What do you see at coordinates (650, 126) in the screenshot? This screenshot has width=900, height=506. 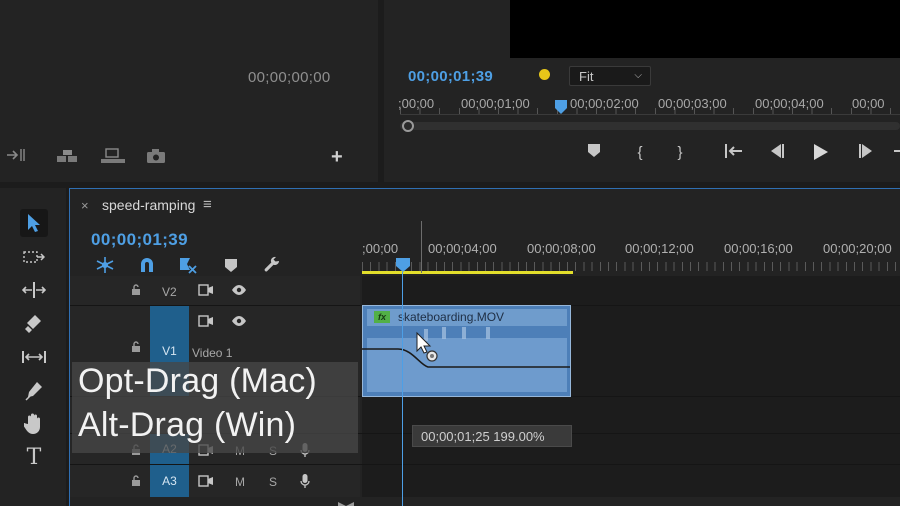 I see `program-zoom-scrollbar` at bounding box center [650, 126].